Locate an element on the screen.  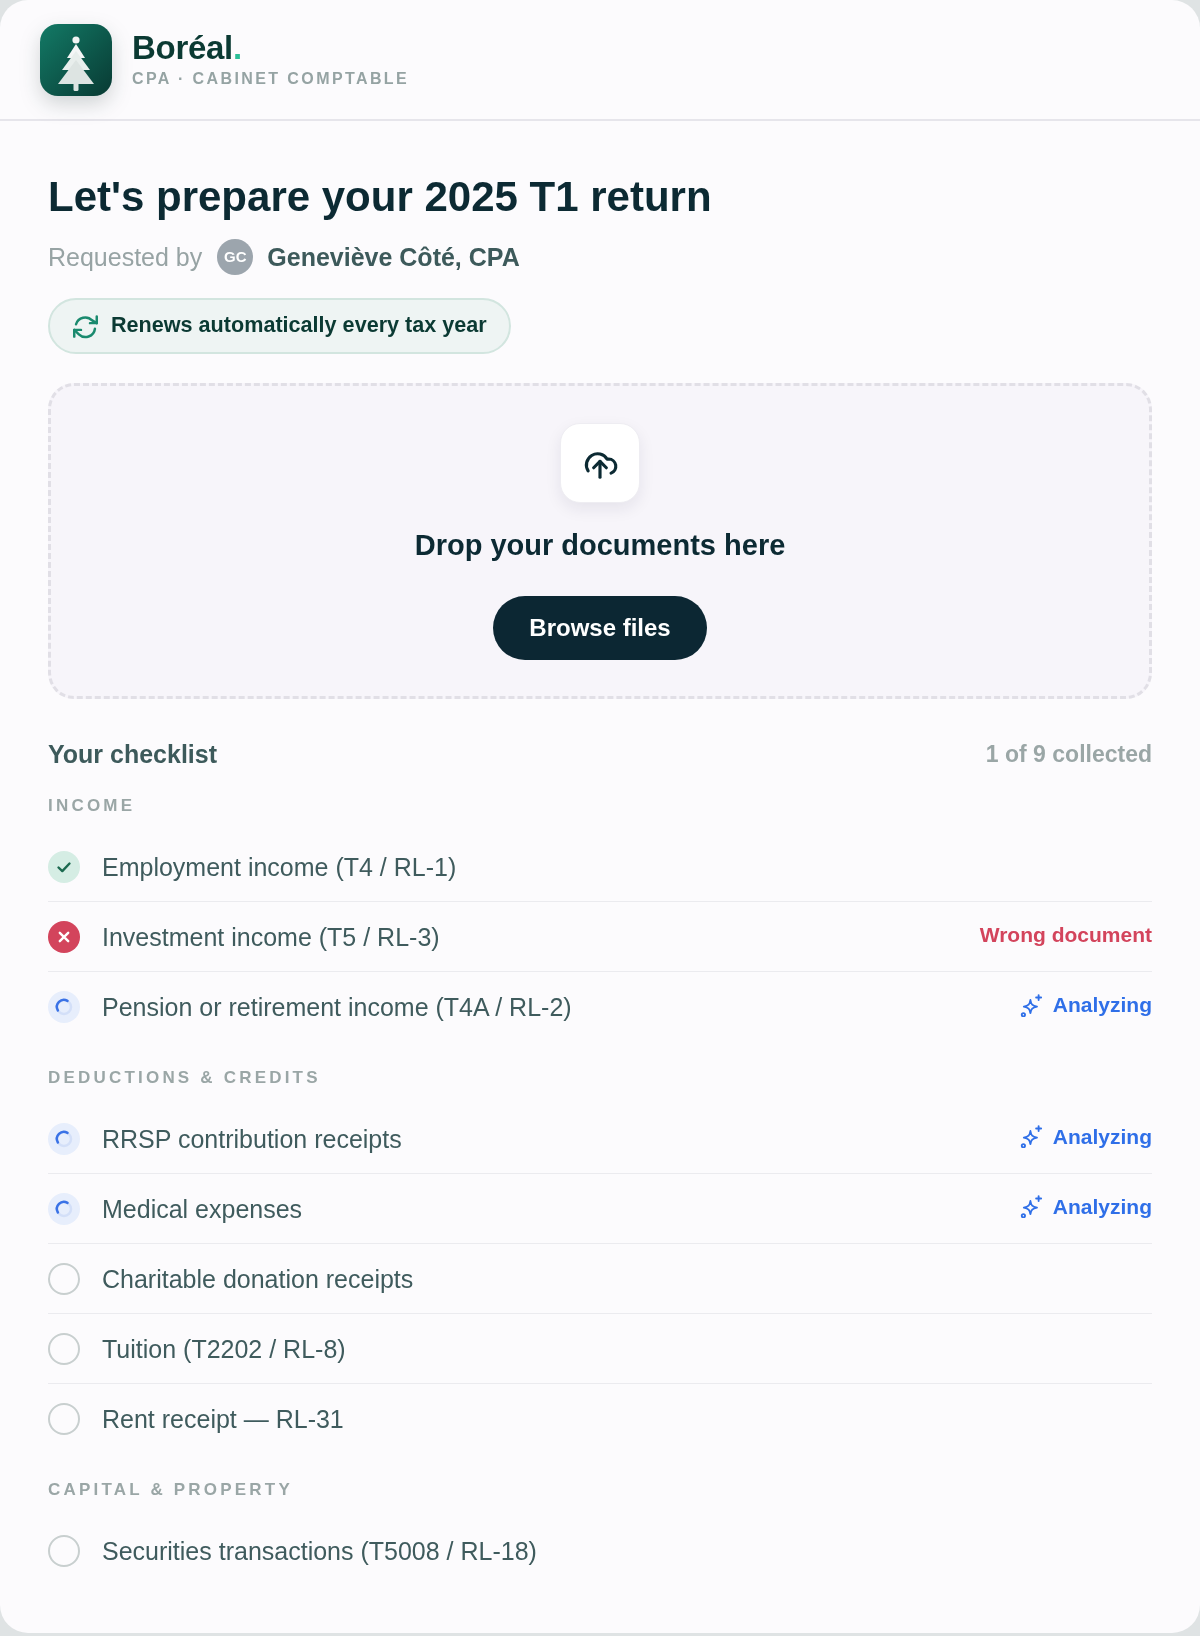
error-icon is located at coordinates (64, 936).